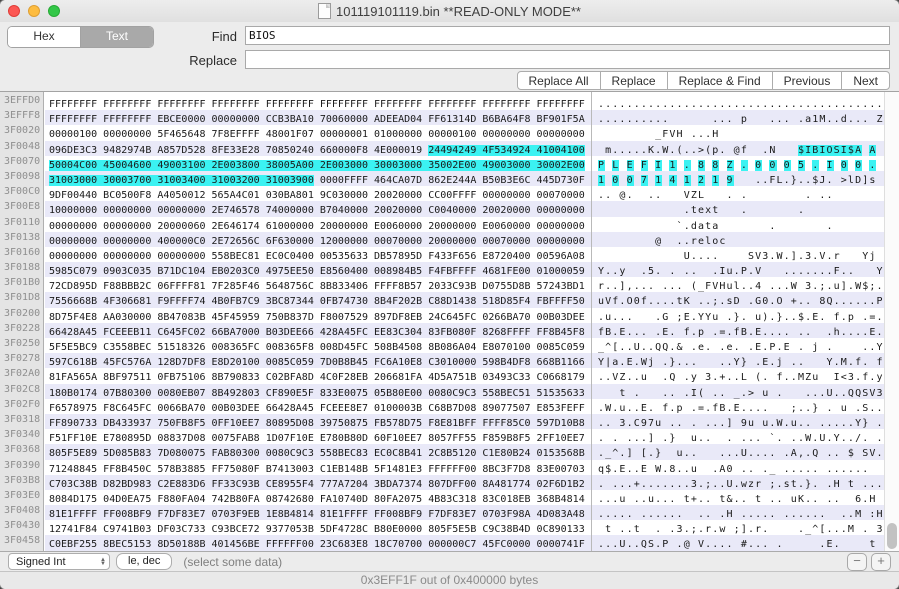 The image size is (899, 589). Describe the element at coordinates (738, 254) in the screenshot. I see `ascii-text: U.... SV3.W.].3.V.r Yj` at that location.